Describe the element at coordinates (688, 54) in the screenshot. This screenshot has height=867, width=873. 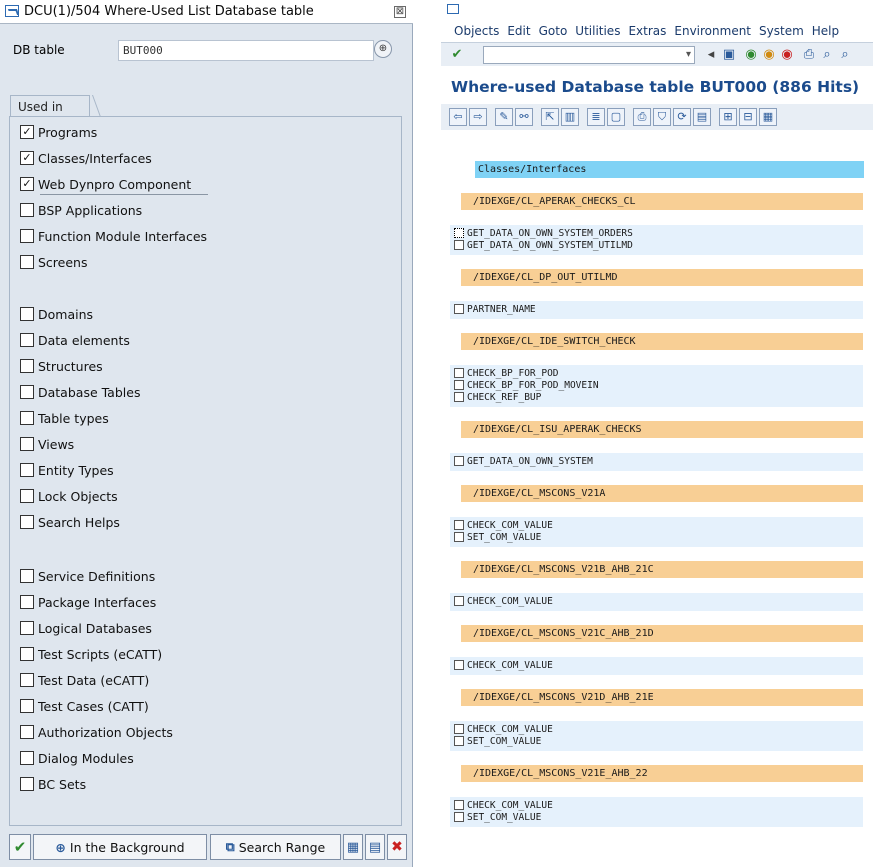
I see `dropdown-icon: ▾` at that location.